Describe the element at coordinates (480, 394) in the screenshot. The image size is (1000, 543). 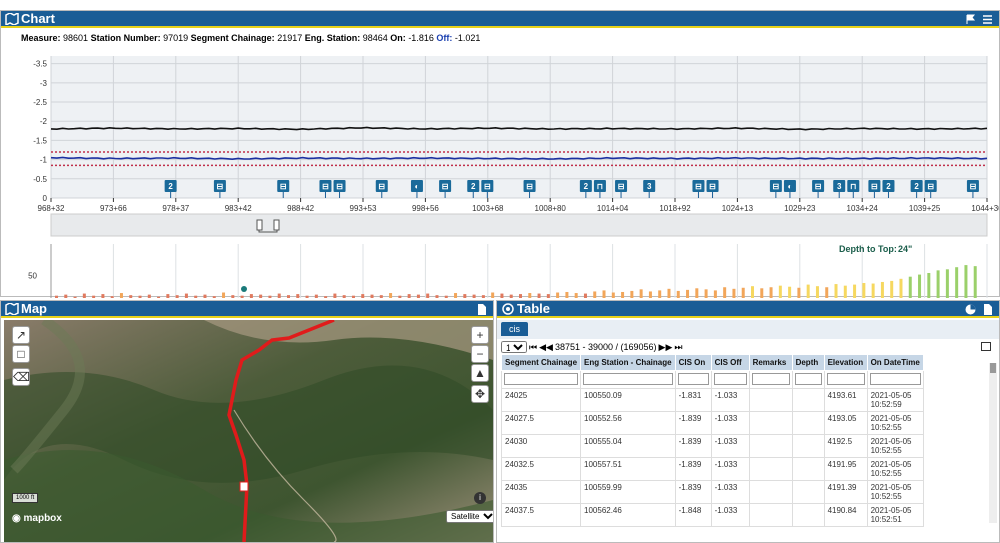
I see `pan-icon: ✥` at that location.